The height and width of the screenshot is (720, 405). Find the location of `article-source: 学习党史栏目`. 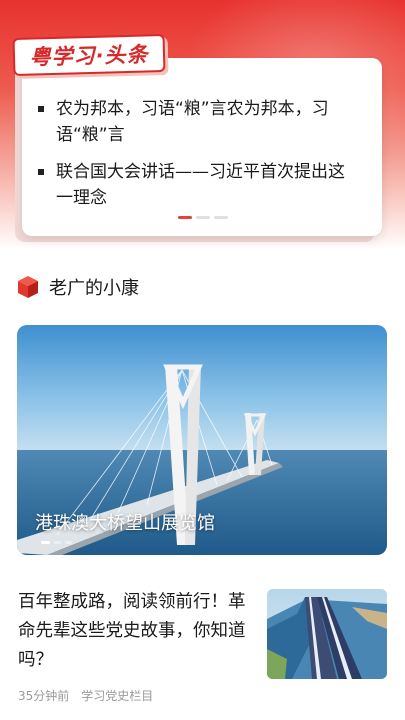

article-source: 学习党史栏目 is located at coordinates (117, 696).